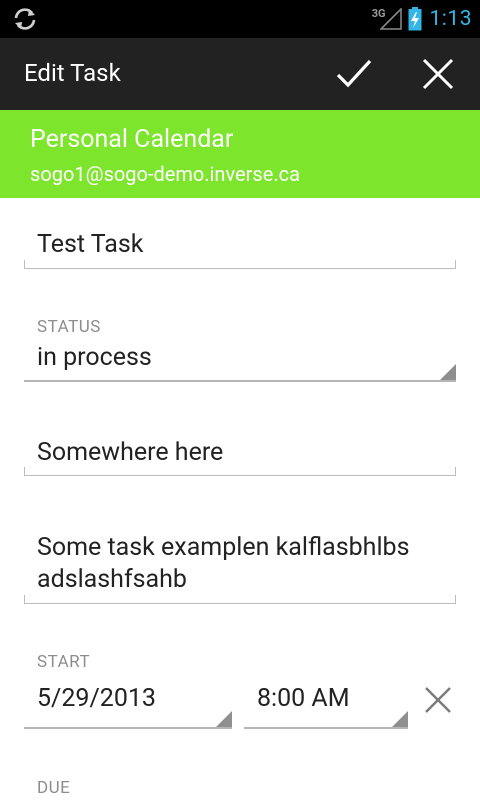  What do you see at coordinates (414, 19) in the screenshot?
I see `battery-charging-icon` at bounding box center [414, 19].